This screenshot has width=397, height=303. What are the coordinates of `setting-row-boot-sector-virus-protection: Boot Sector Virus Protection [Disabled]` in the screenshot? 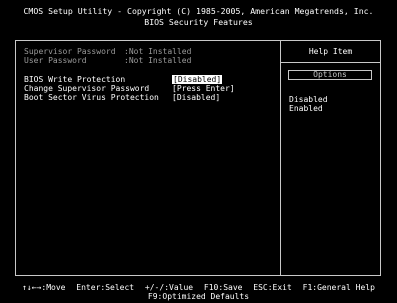 It's located at (151, 97).